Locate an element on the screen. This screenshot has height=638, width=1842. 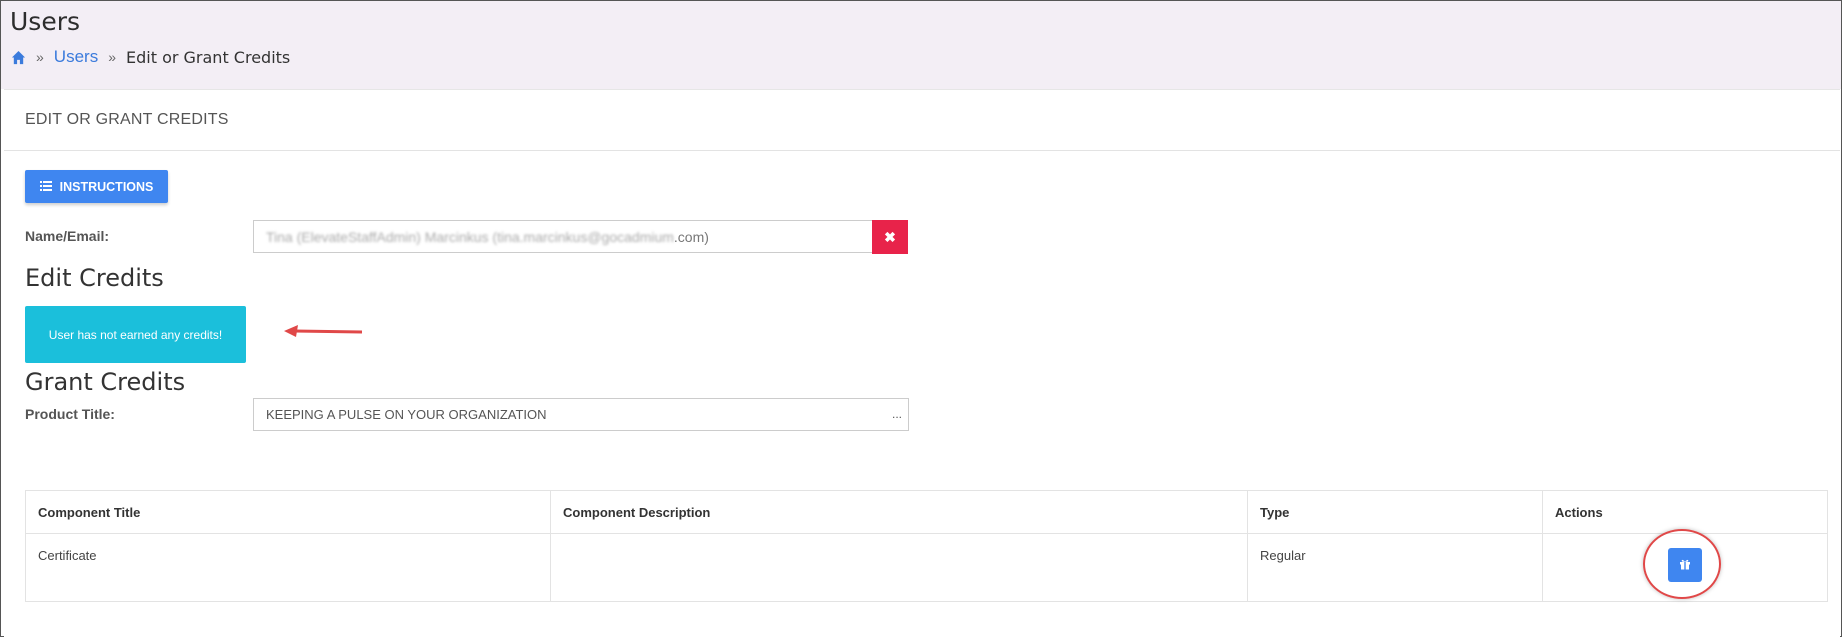
cell-component-title: Certificate is located at coordinates (288, 567).